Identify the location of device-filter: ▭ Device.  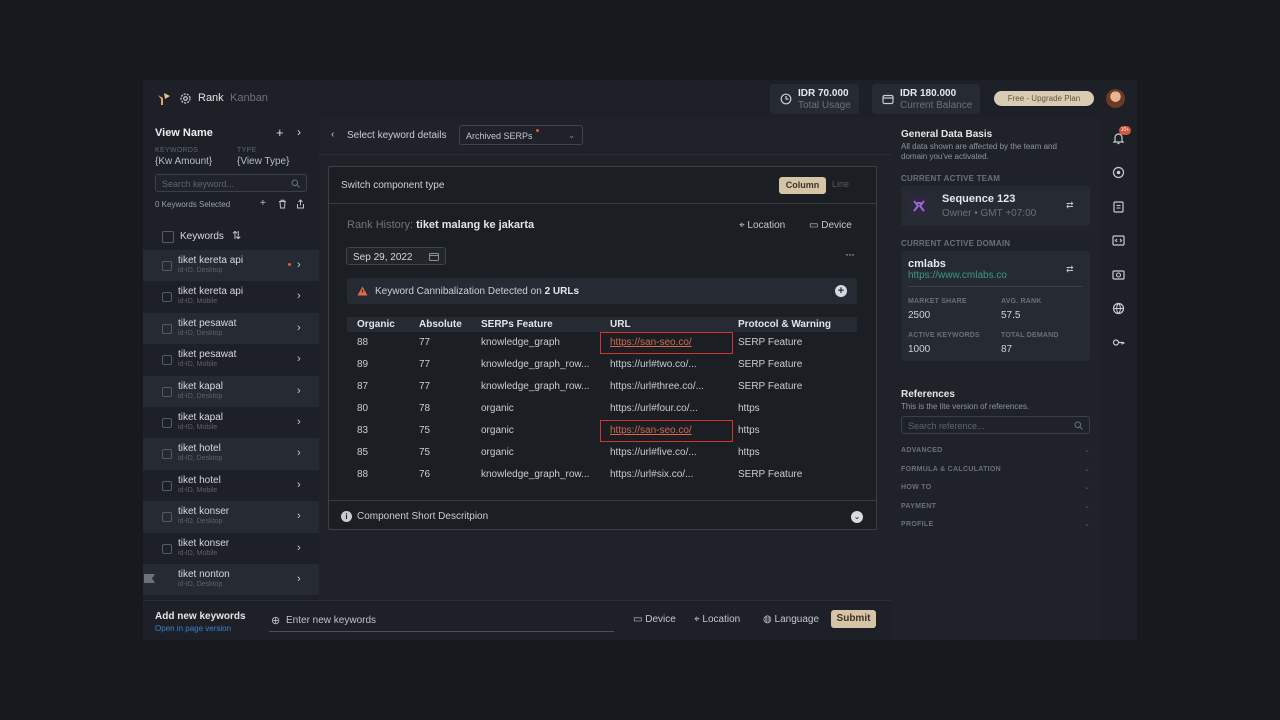
(830, 225).